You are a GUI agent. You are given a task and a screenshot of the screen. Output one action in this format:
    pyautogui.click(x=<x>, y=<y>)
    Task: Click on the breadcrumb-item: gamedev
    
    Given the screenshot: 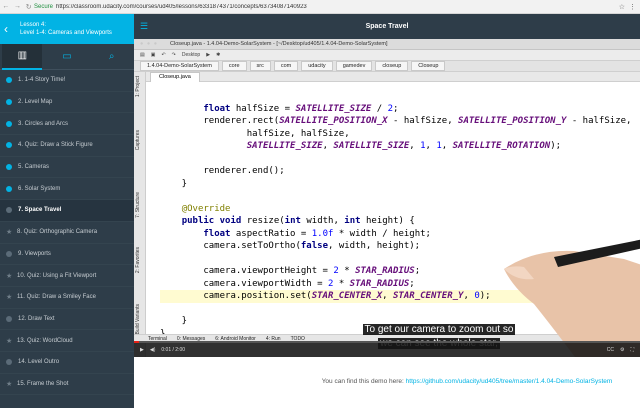 What is the action you would take?
    pyautogui.click(x=354, y=66)
    